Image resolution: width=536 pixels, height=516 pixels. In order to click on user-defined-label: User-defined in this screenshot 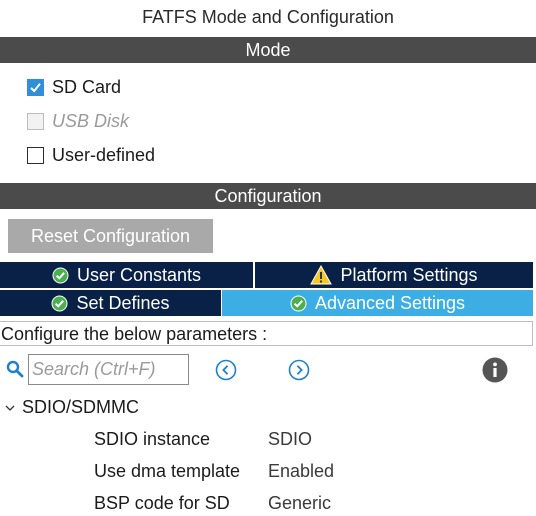, I will do `click(104, 154)`.